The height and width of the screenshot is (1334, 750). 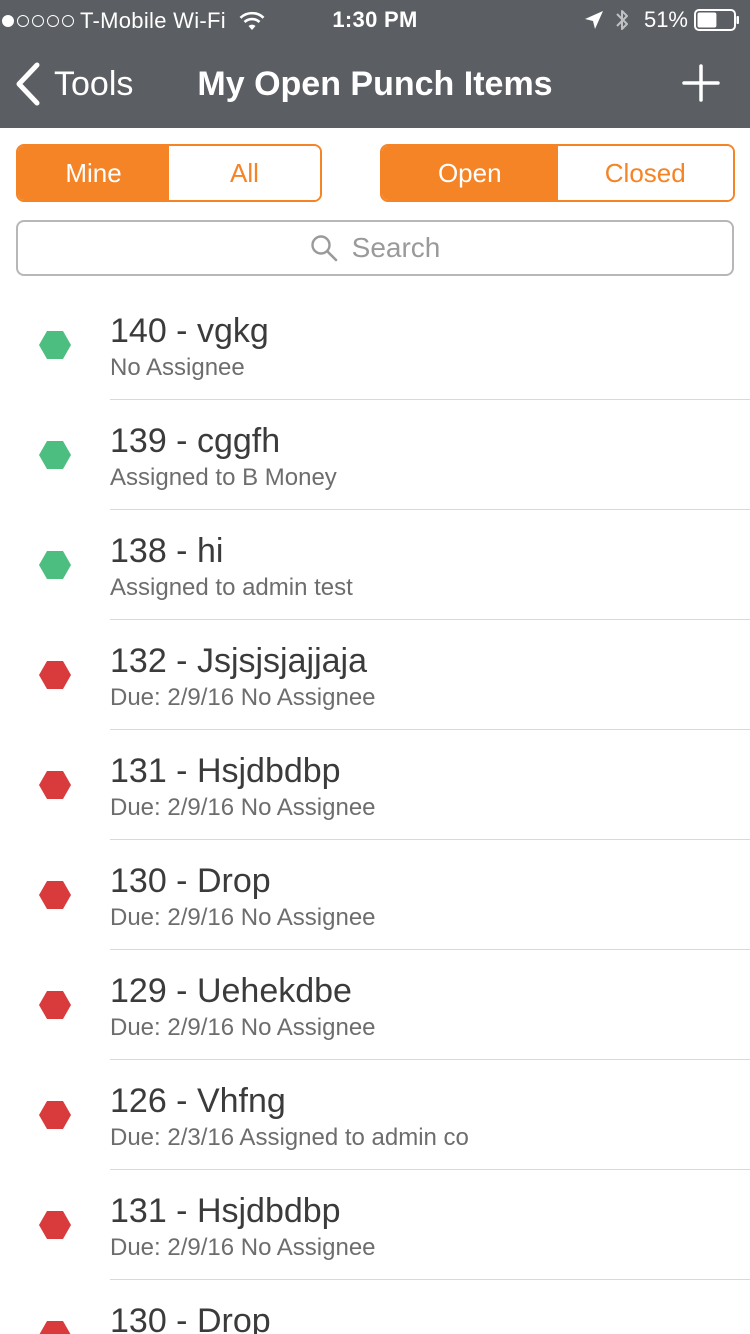 I want to click on filter-mine-button: Mine, so click(x=93, y=173).